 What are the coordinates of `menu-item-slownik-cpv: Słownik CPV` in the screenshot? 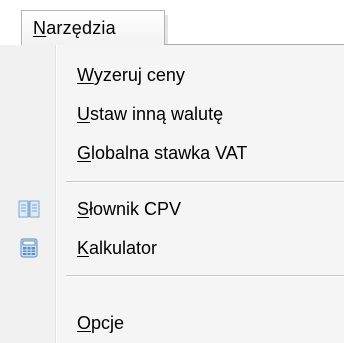 It's located at (172, 209).